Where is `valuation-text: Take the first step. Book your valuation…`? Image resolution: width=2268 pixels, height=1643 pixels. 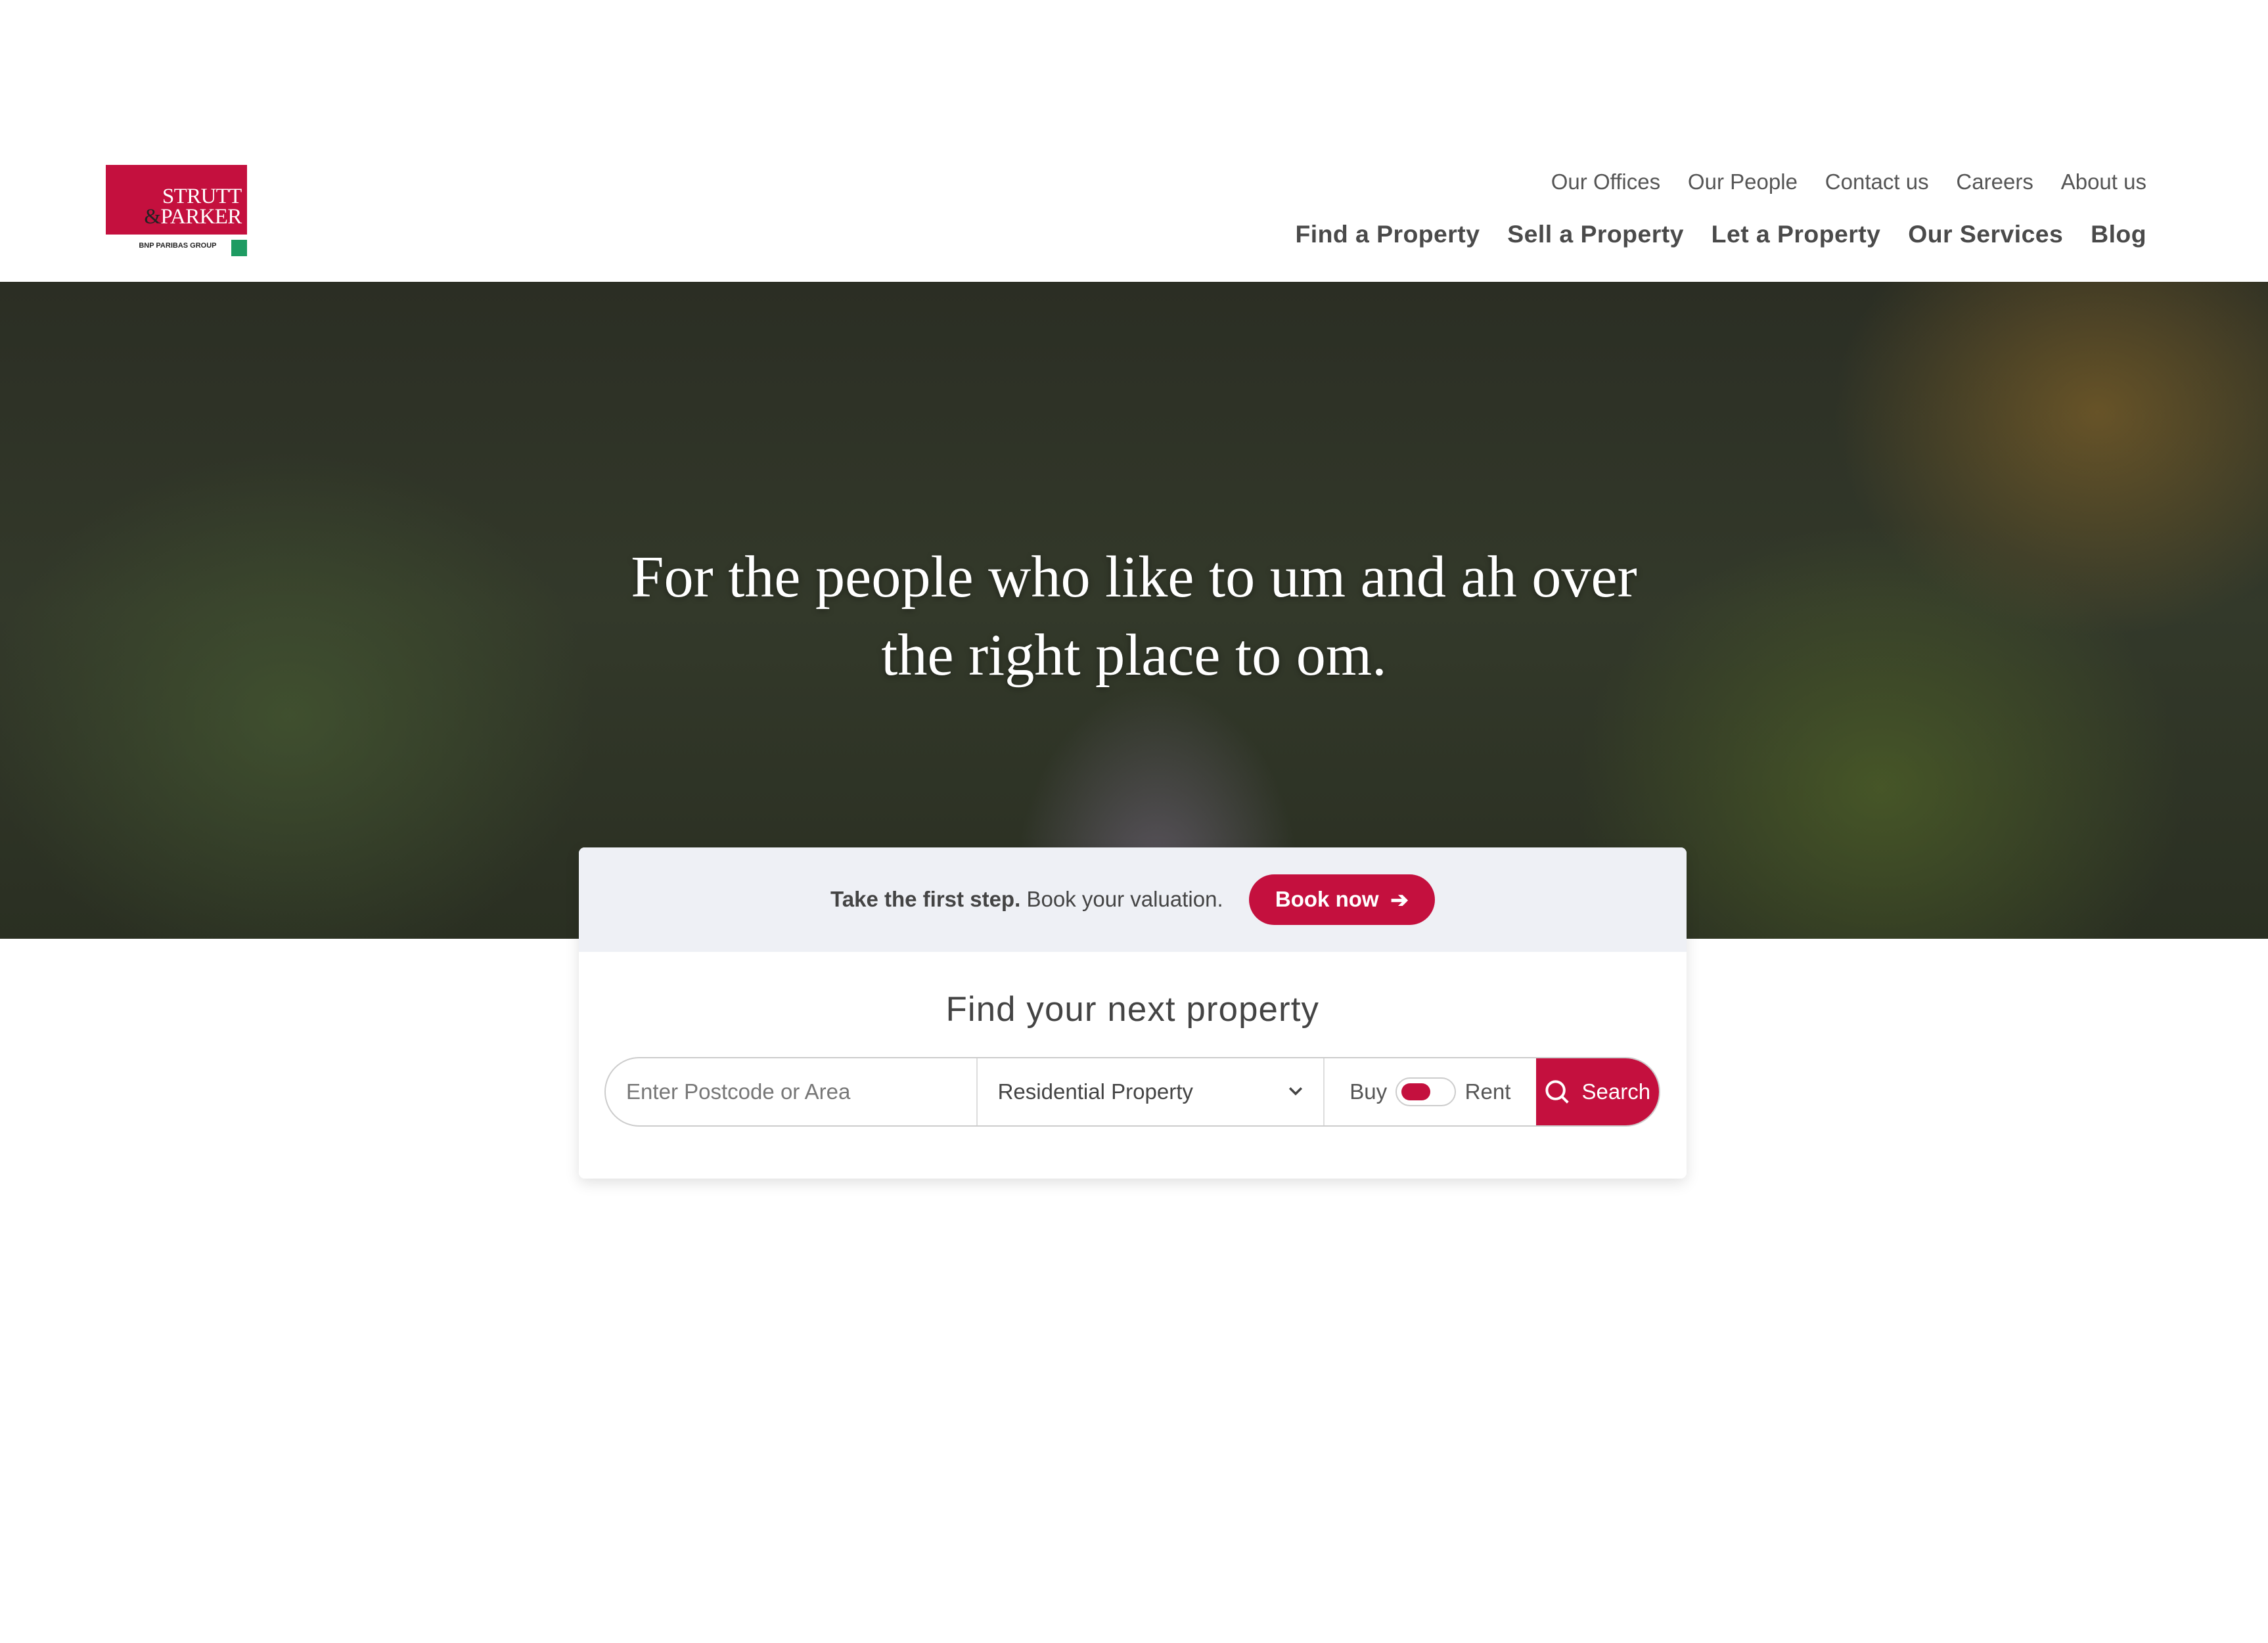 valuation-text: Take the first step. Book your valuation… is located at coordinates (1026, 899).